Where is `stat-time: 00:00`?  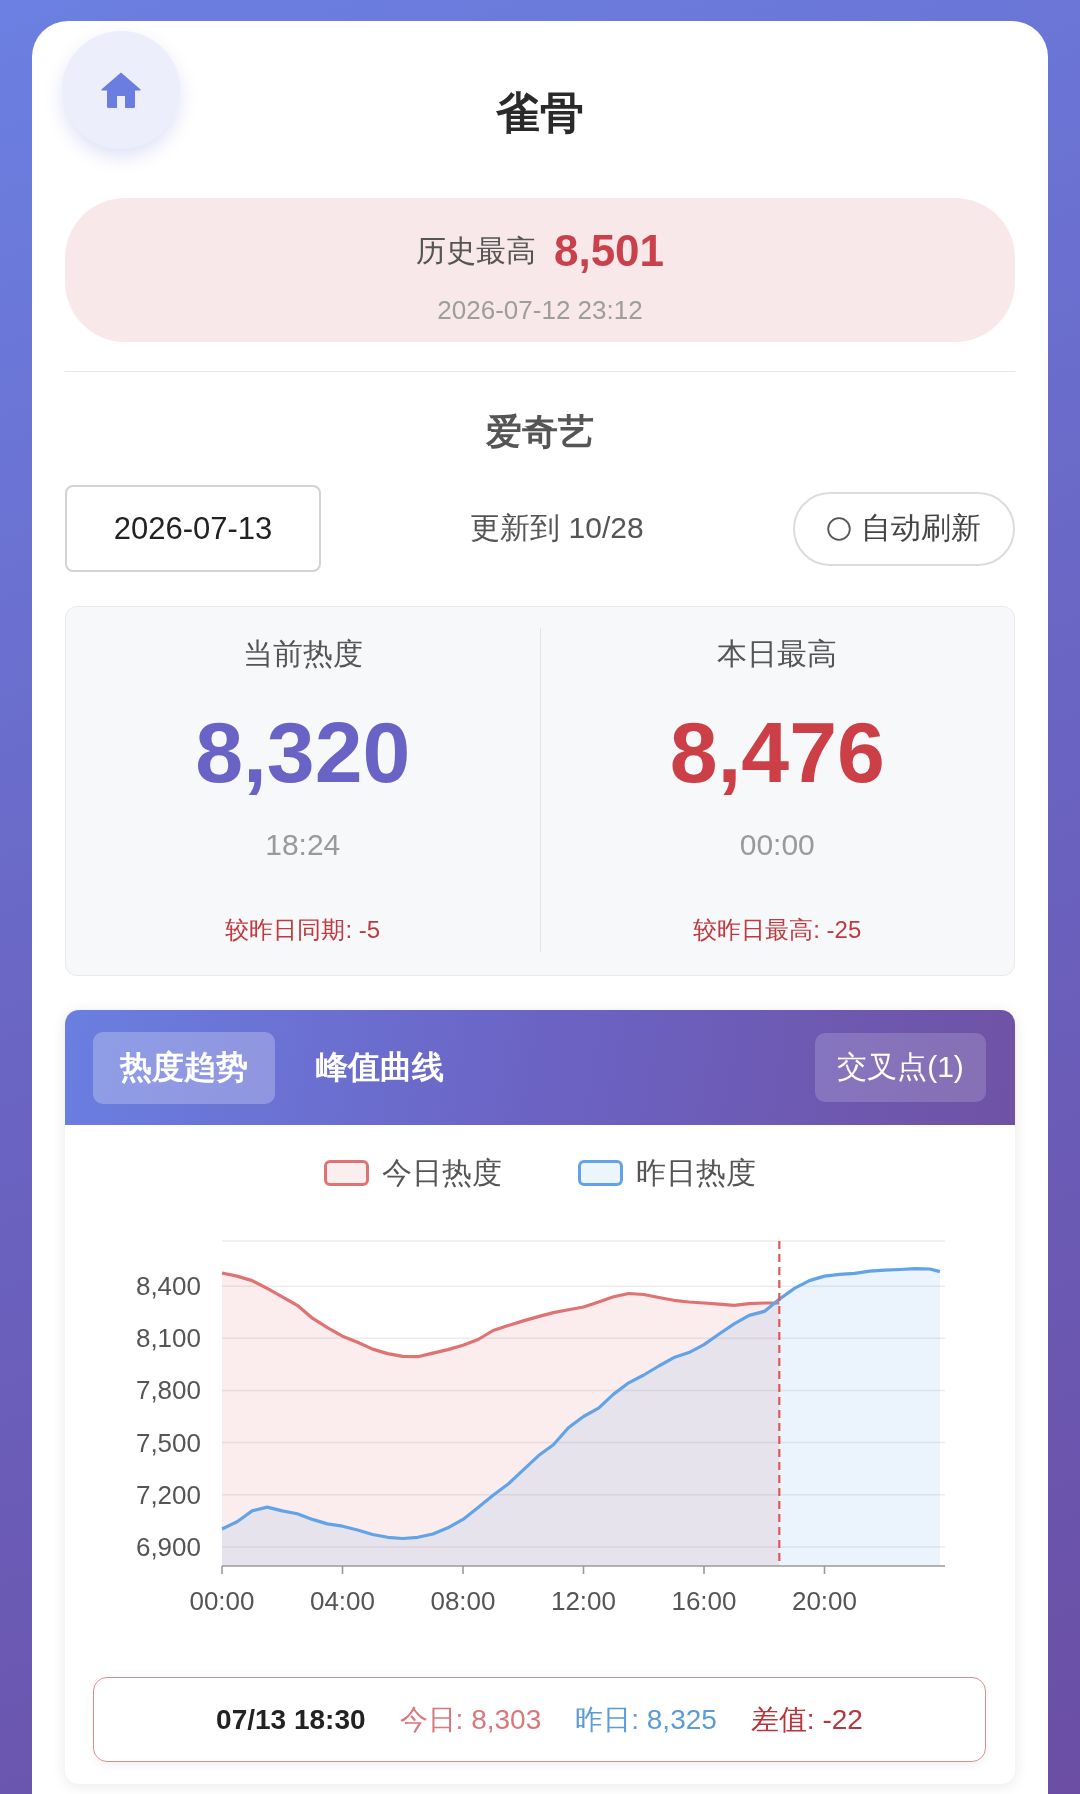
stat-time: 00:00 is located at coordinates (777, 845).